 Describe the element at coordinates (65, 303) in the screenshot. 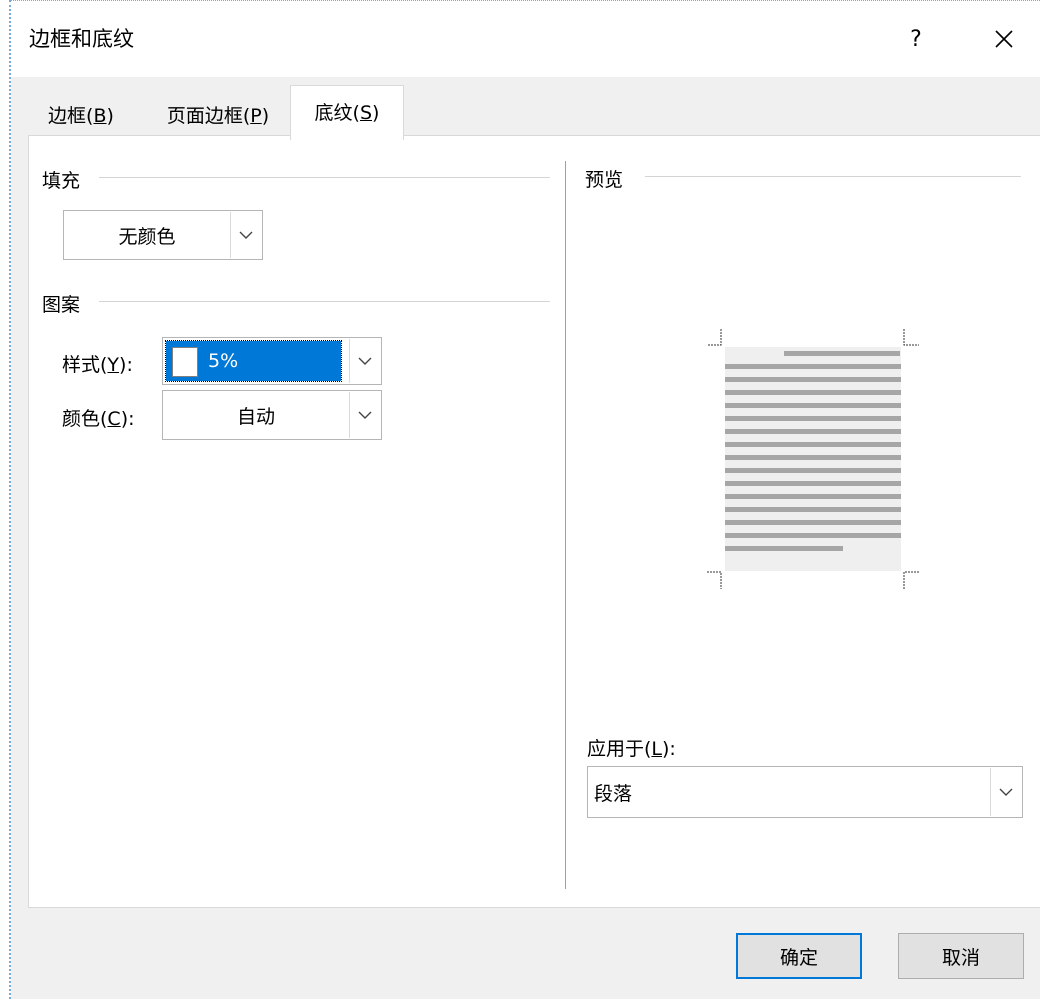

I see `pattern-group-label: 图案` at that location.